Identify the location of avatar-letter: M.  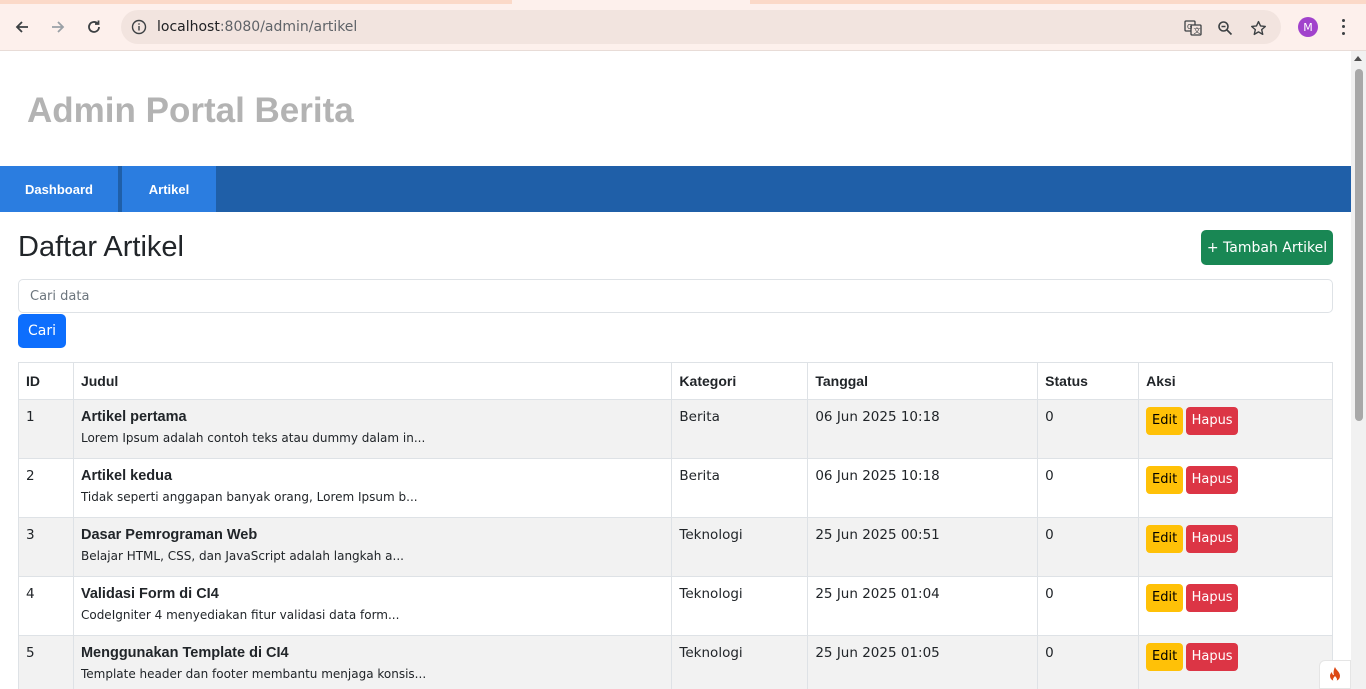
(1308, 27).